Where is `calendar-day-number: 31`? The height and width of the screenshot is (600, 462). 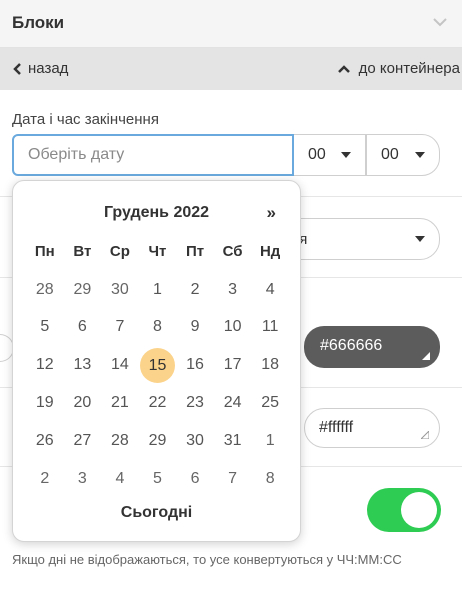 calendar-day-number: 31 is located at coordinates (232, 440).